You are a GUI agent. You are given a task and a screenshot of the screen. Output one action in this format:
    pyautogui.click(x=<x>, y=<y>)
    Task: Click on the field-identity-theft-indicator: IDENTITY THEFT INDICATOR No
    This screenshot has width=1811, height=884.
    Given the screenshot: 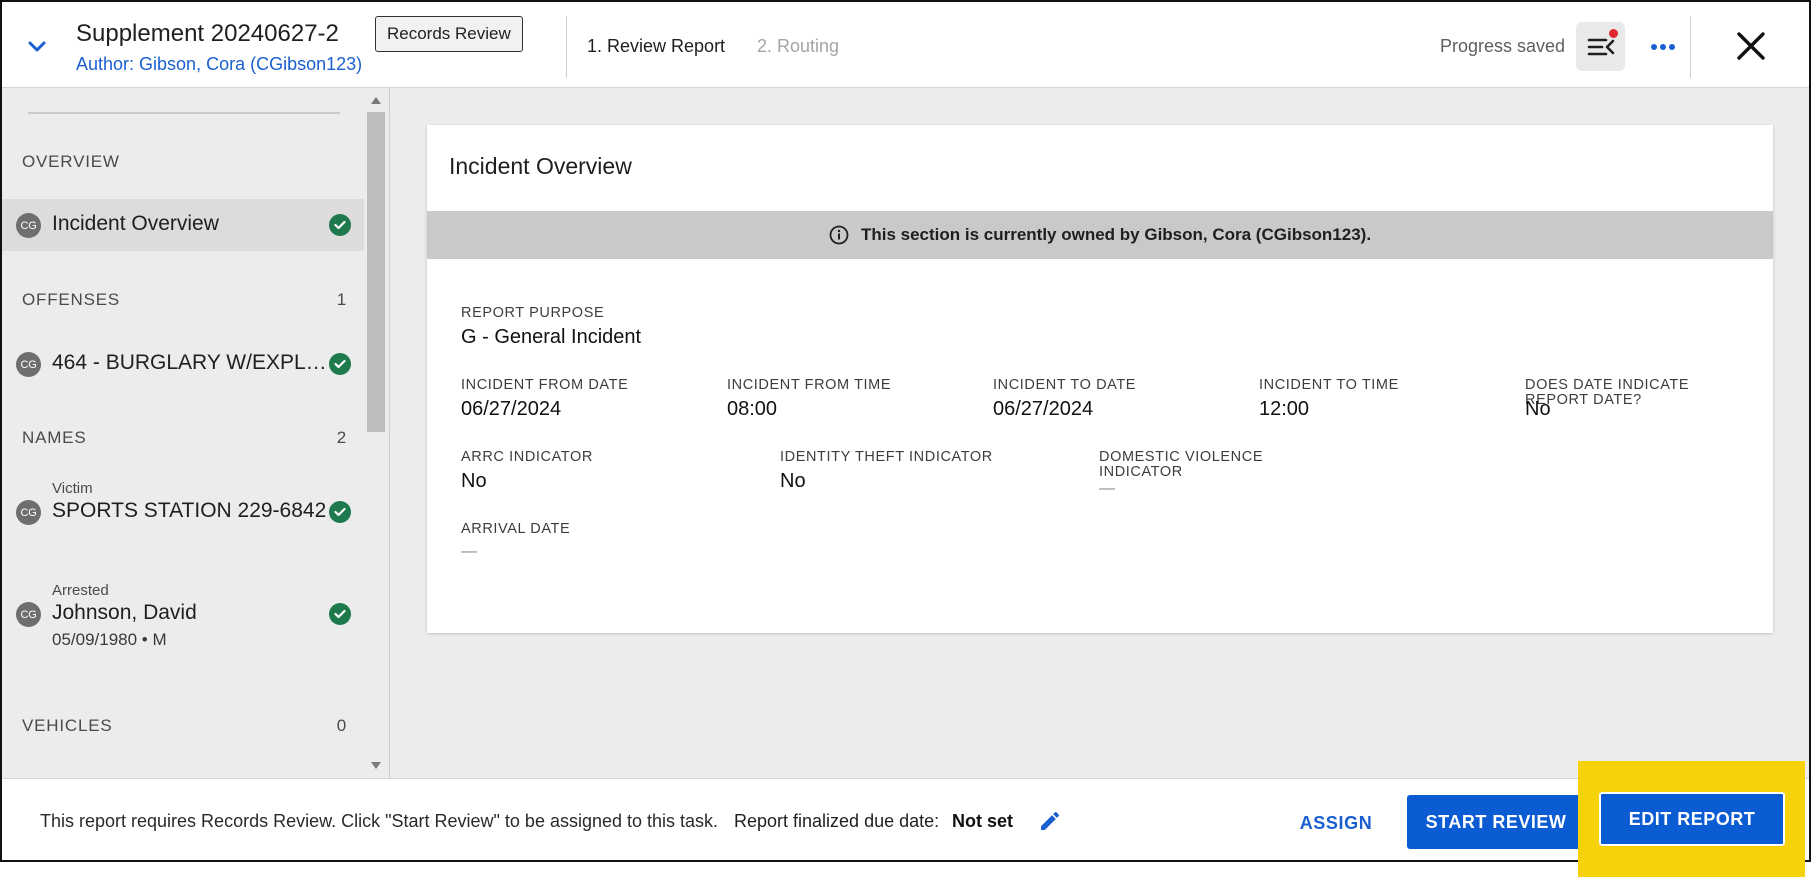 What is the action you would take?
    pyautogui.click(x=886, y=471)
    